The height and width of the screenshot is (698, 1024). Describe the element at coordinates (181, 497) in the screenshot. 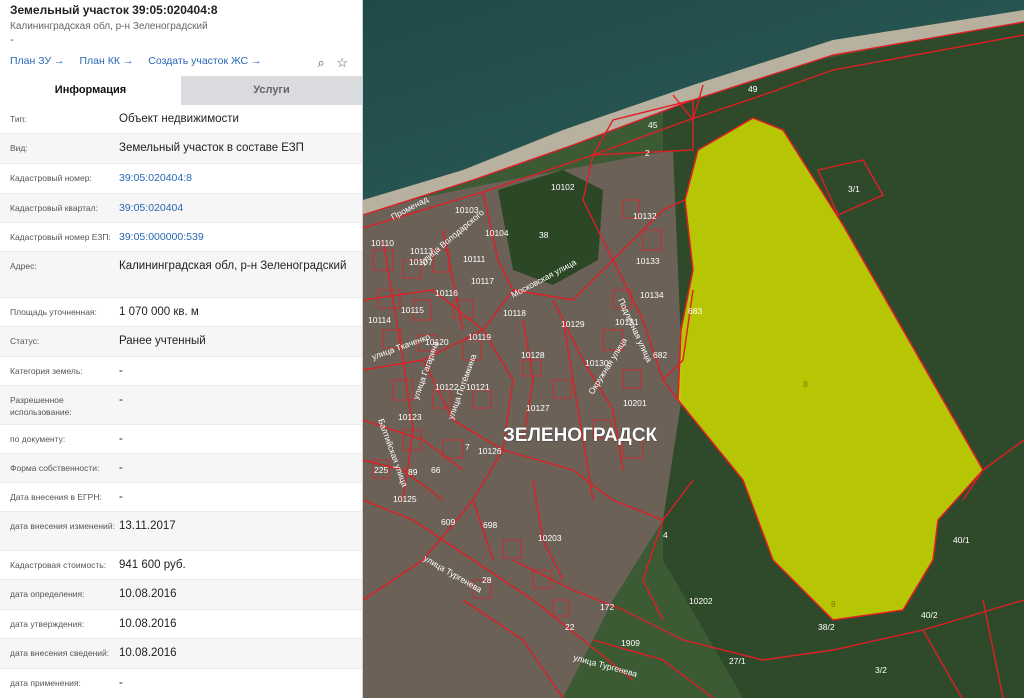

I see `attribute-row: Дата внесения в ЕГРН: -` at that location.